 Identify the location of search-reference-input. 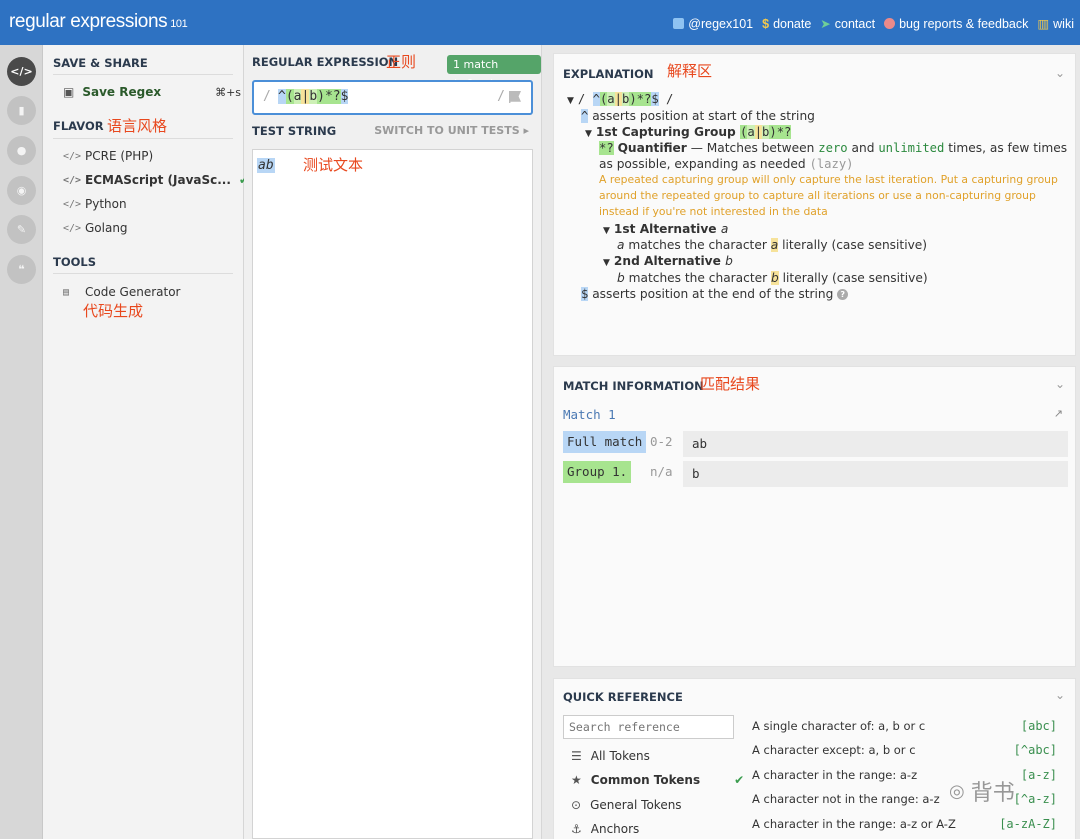
(648, 727).